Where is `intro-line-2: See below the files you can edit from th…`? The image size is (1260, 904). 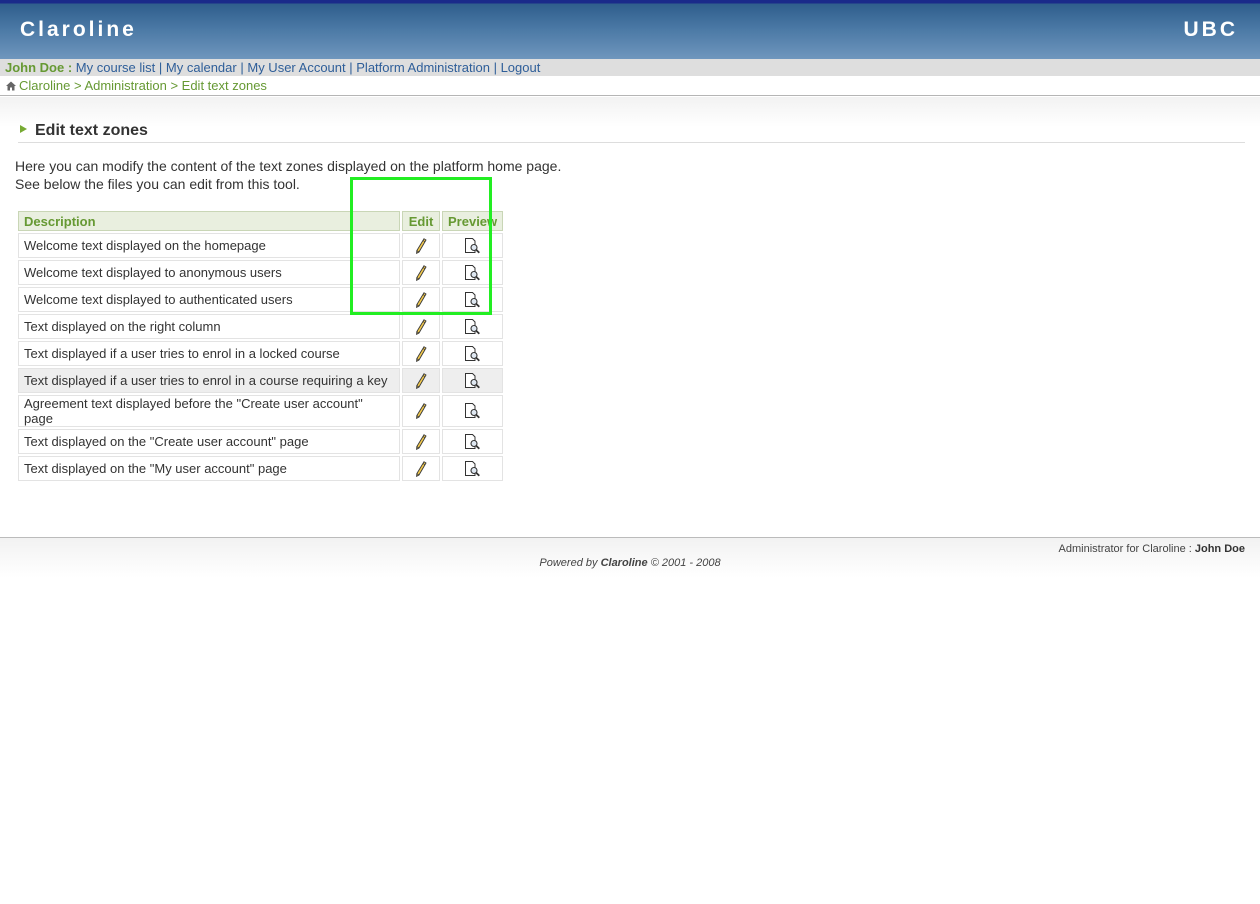 intro-line-2: See below the files you can edit from th… is located at coordinates (157, 184).